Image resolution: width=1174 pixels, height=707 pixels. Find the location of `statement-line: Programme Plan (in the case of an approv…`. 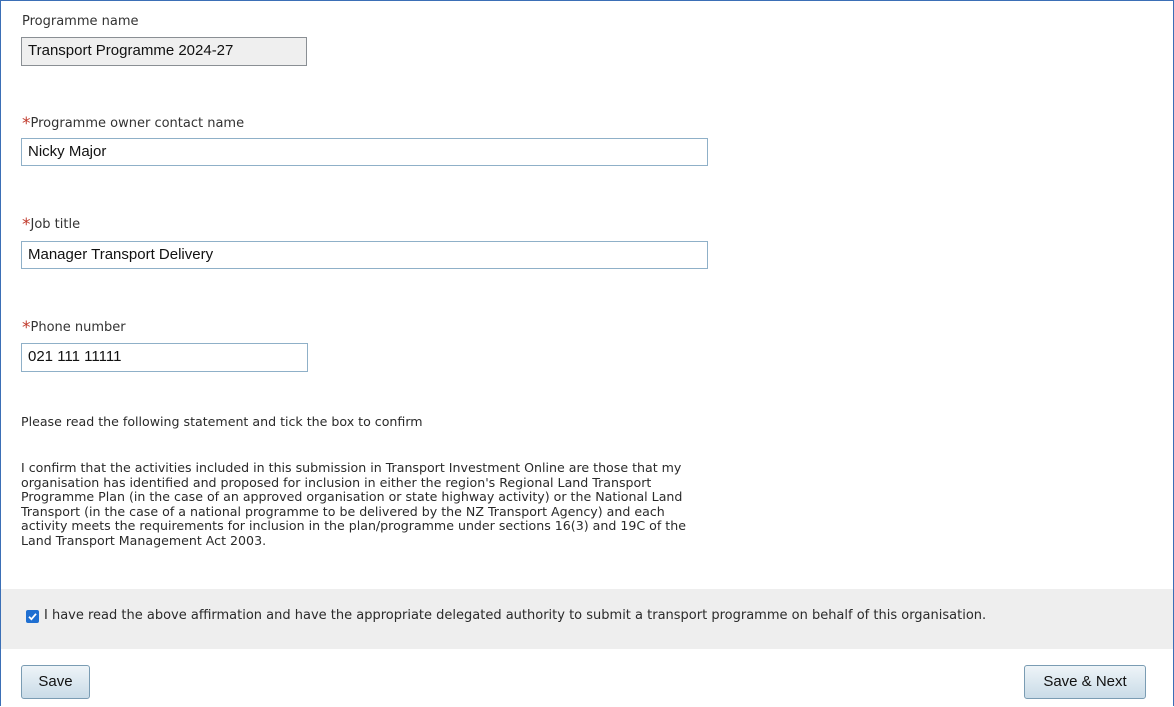

statement-line: Programme Plan (in the case of an approv… is located at coordinates (352, 497).